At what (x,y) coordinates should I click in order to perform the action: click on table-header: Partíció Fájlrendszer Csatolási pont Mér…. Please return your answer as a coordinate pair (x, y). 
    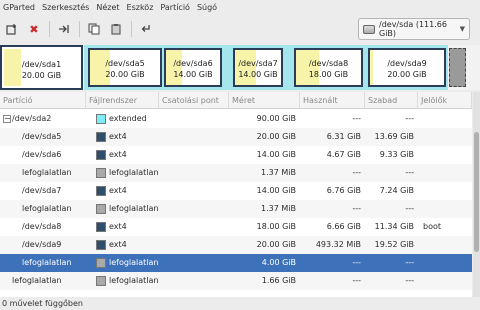
    Looking at the image, I should click on (236, 100).